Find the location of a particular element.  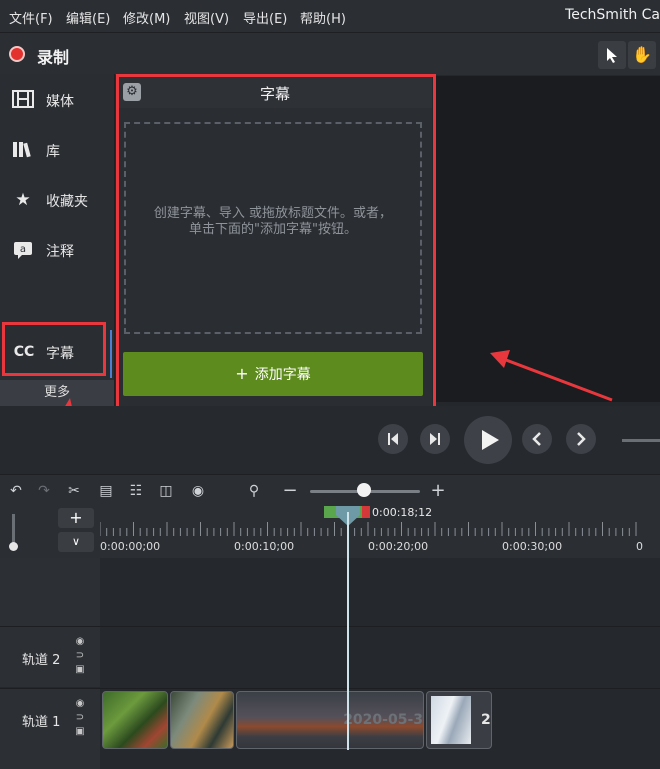

track-label: 轨道 1 is located at coordinates (41, 722).